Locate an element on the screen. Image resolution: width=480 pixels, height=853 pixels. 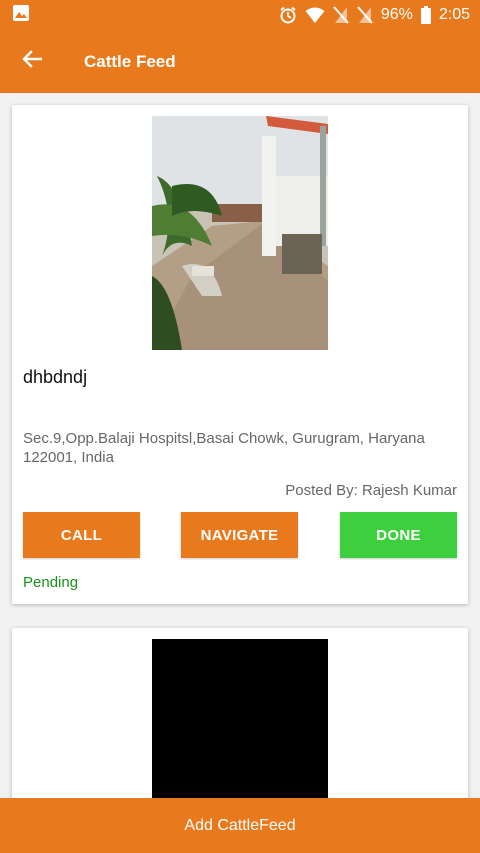
page-title: Cattle Feed is located at coordinates (130, 61).